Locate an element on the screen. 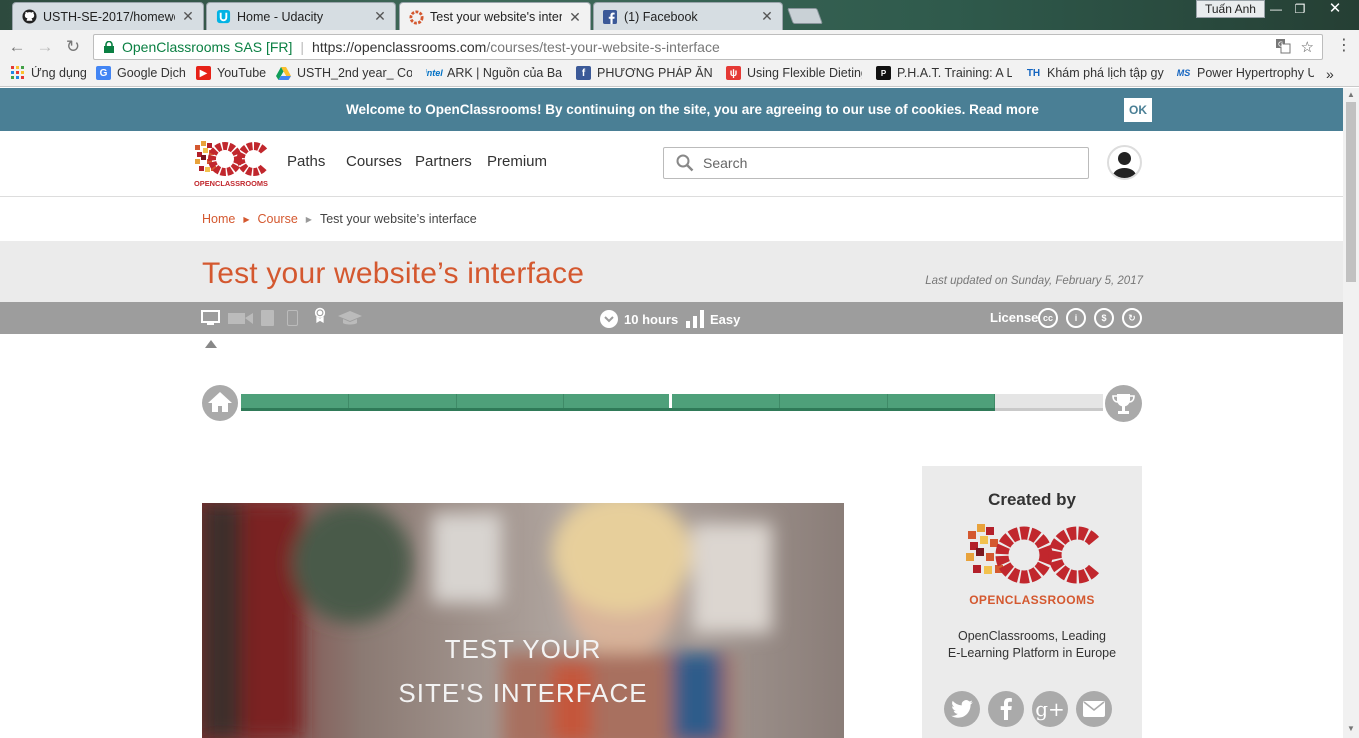  facebook-button is located at coordinates (1006, 709).